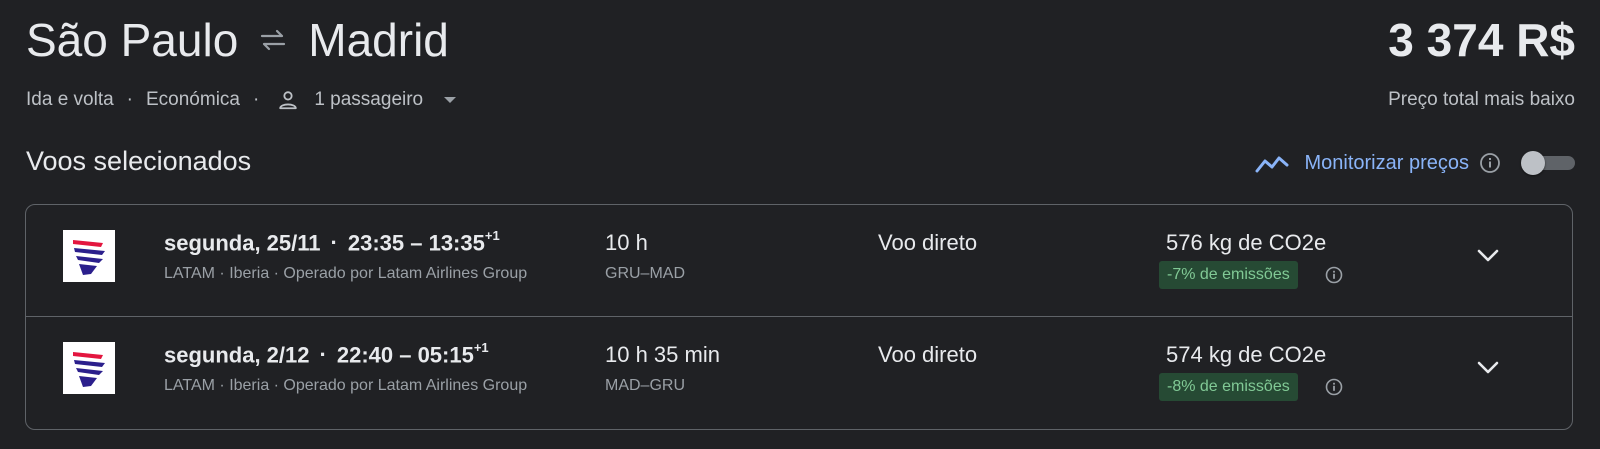 The image size is (1600, 449). Describe the element at coordinates (626, 242) in the screenshot. I see `flight-duration: 10 h` at that location.